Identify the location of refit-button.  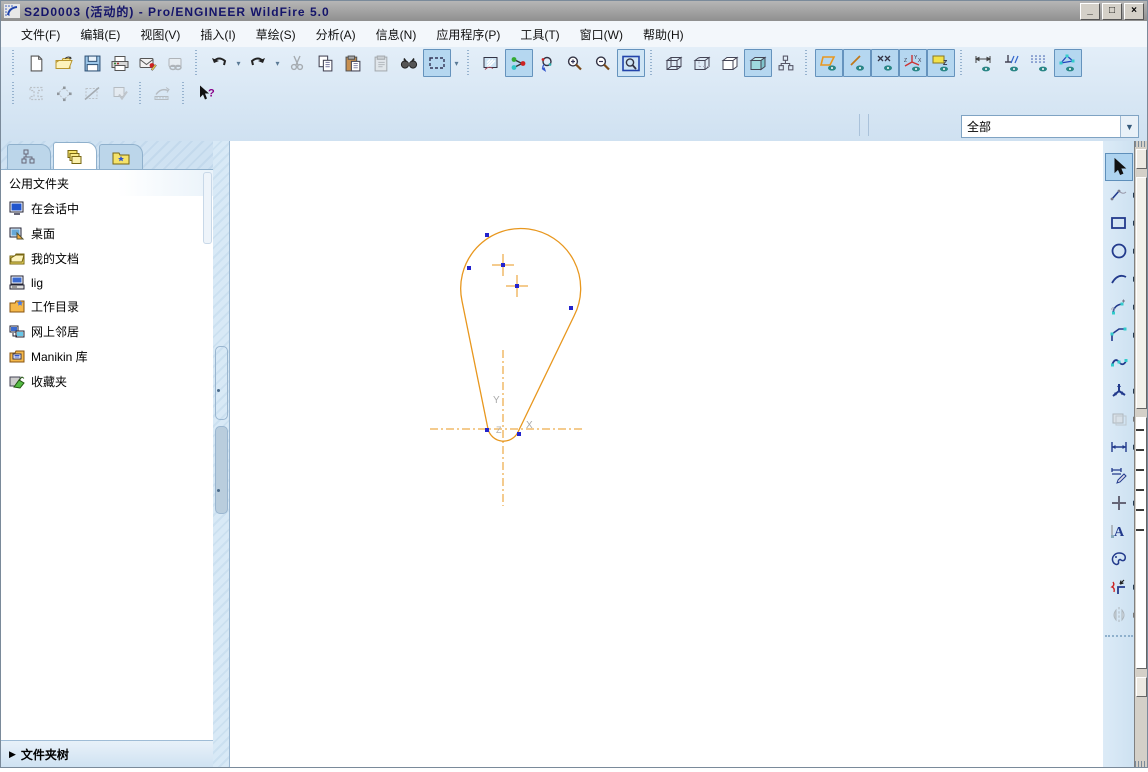
(631, 63).